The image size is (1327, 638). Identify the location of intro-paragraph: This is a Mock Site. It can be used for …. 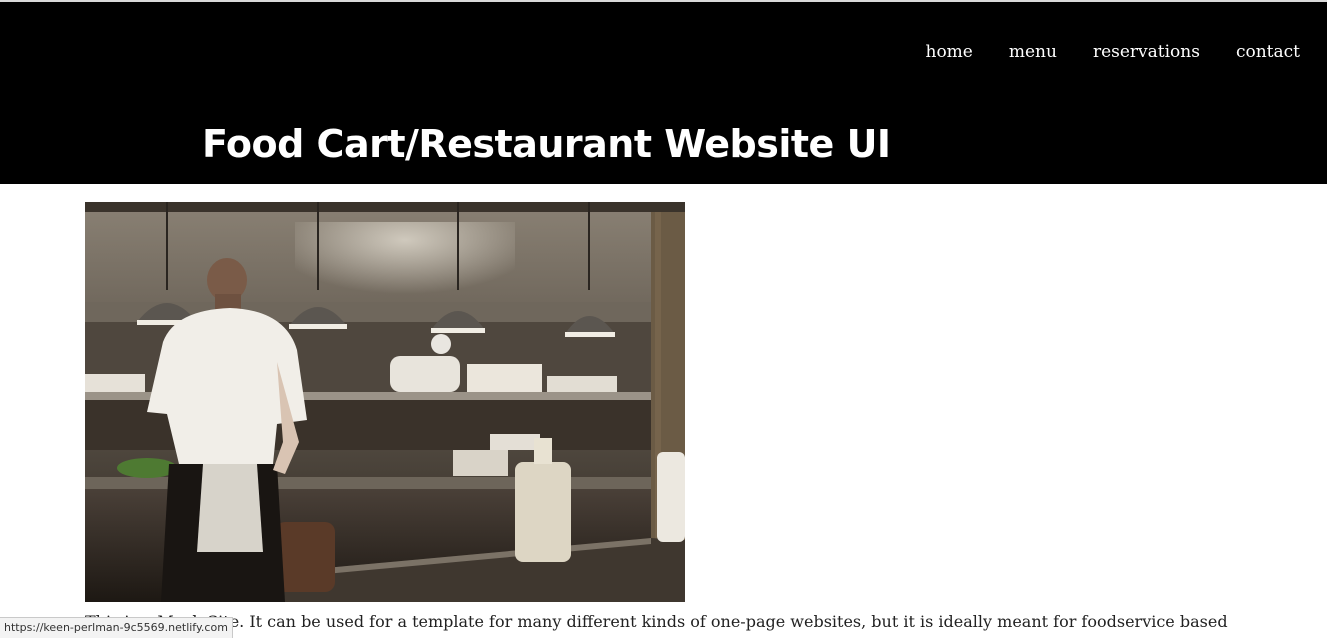
(656, 621).